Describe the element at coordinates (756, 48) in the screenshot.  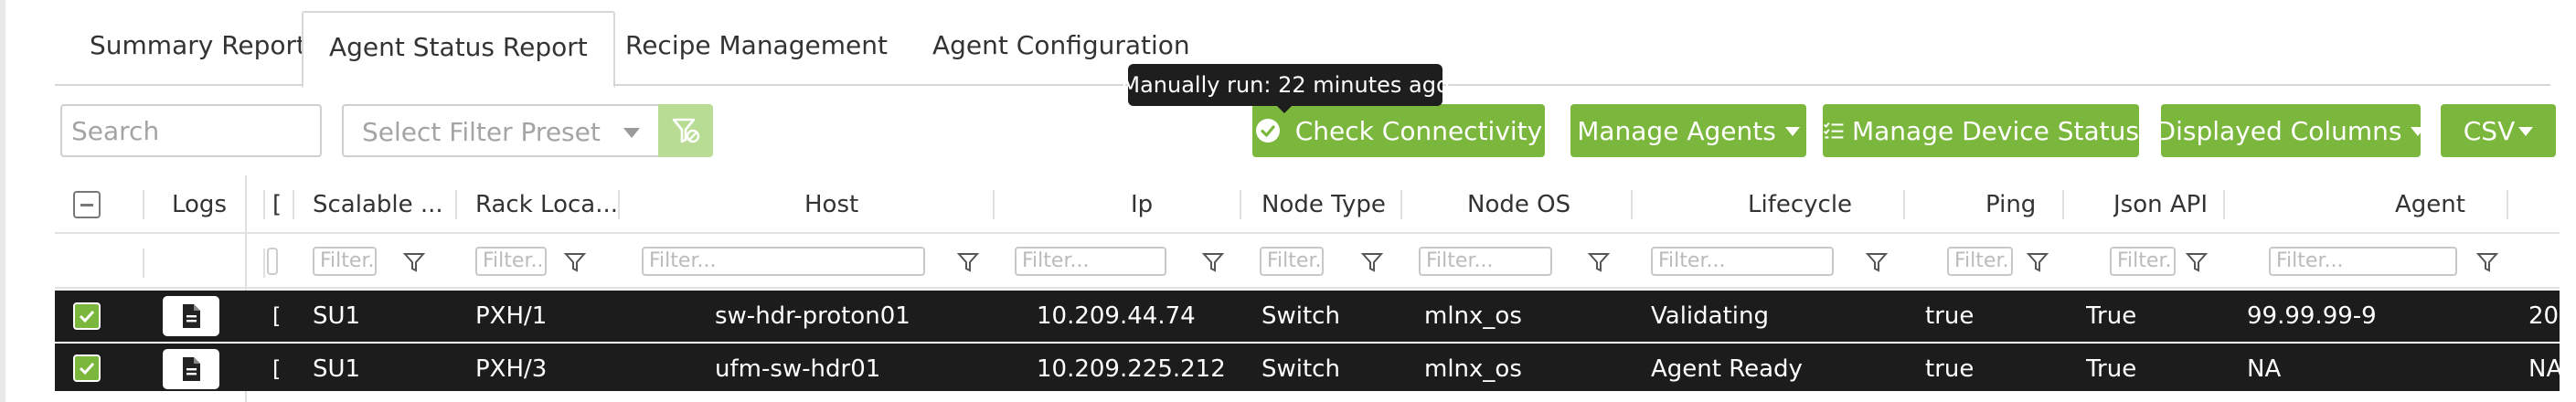
I see `tab-recipe-management: Recipe Management` at that location.